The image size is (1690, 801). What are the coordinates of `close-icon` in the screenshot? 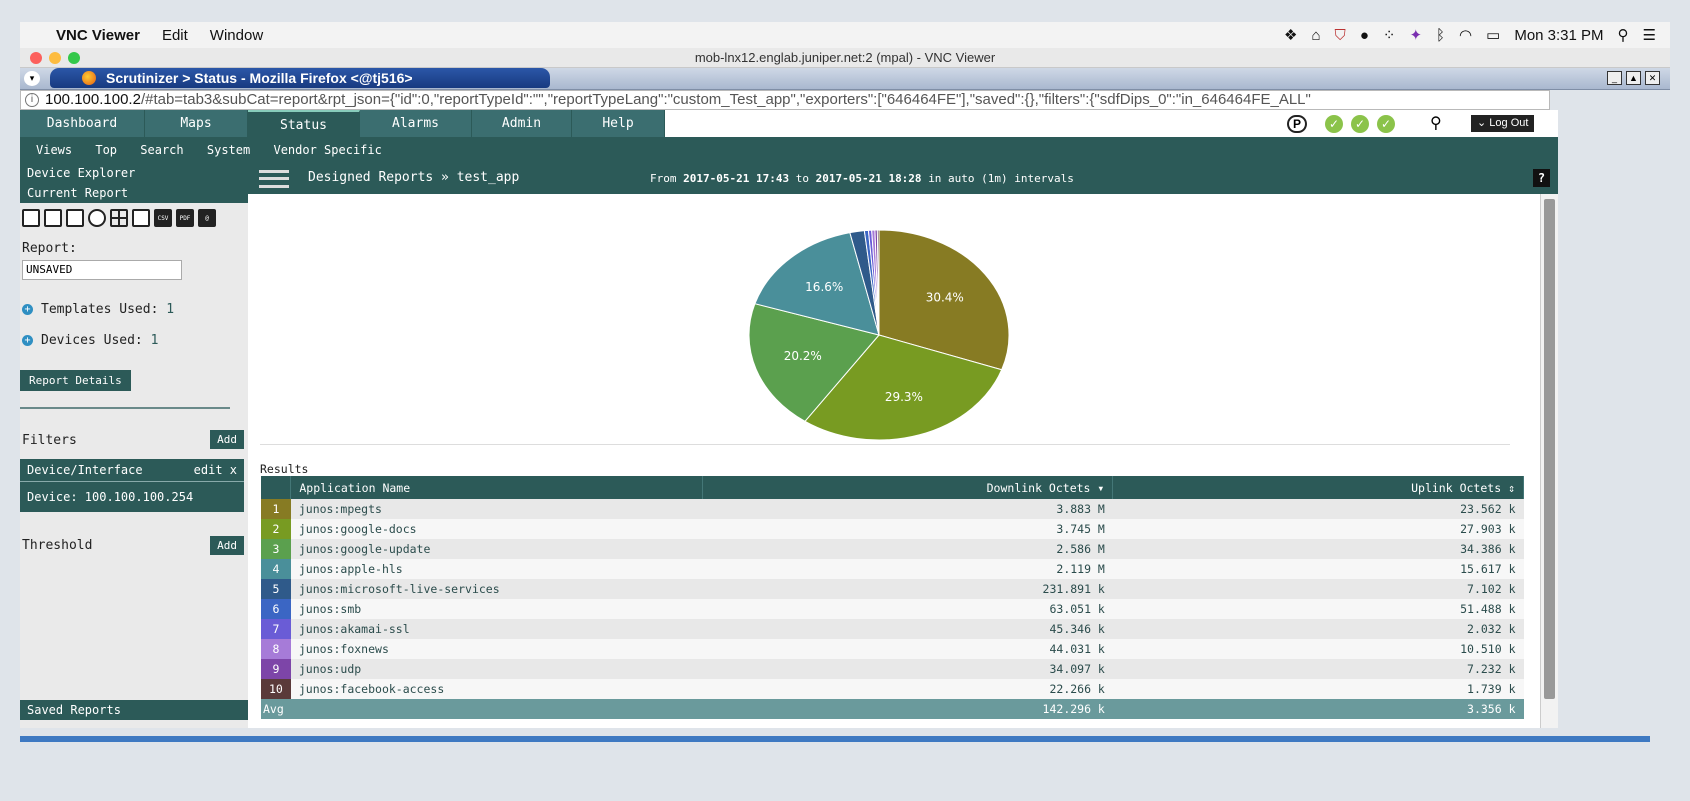 It's located at (36, 58).